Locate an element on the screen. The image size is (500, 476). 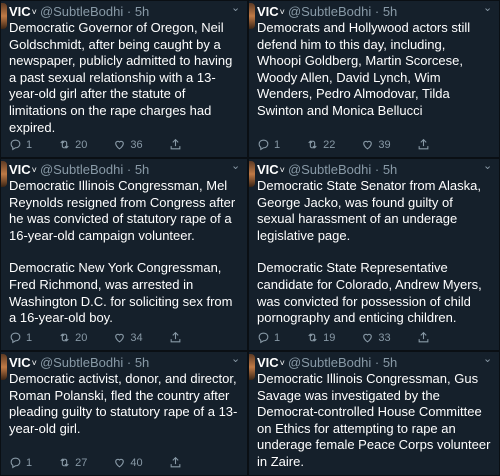
retweet-count: 19 is located at coordinates (329, 337).